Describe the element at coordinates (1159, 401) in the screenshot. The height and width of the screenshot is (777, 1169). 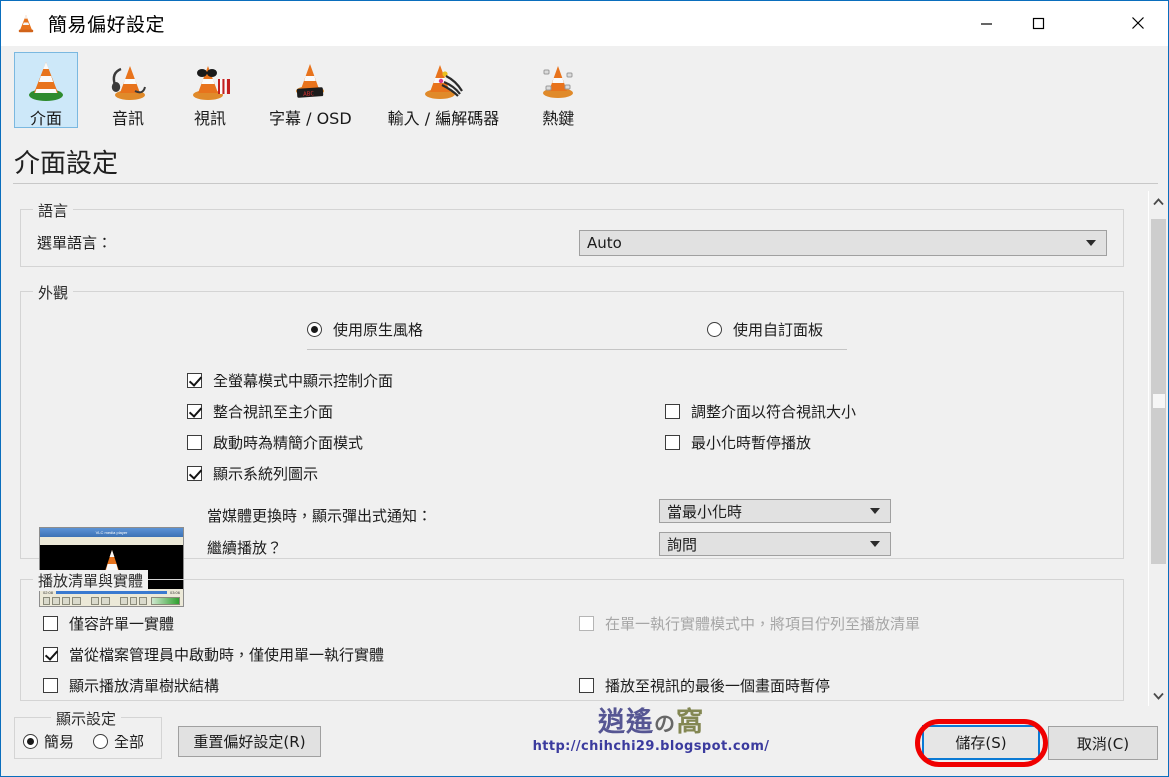
I see `scrollbar-grip` at that location.